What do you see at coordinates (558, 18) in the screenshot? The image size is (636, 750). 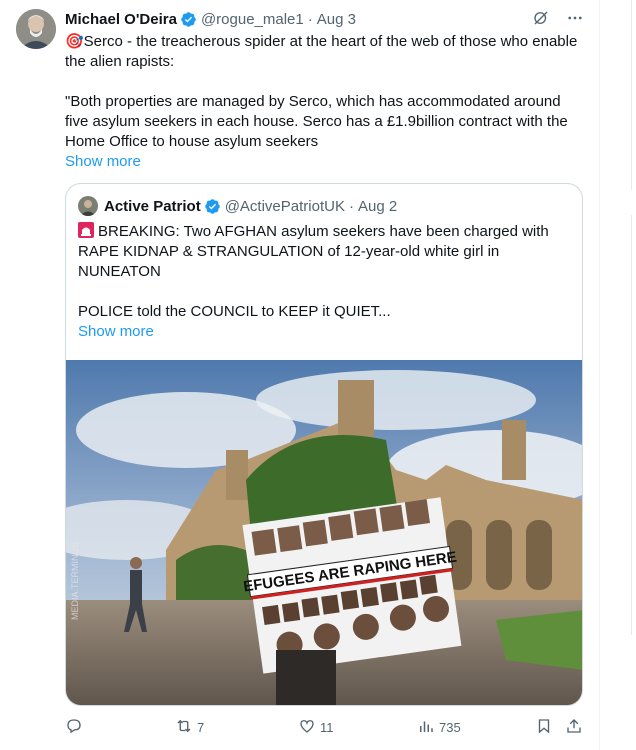 I see `header-tools` at bounding box center [558, 18].